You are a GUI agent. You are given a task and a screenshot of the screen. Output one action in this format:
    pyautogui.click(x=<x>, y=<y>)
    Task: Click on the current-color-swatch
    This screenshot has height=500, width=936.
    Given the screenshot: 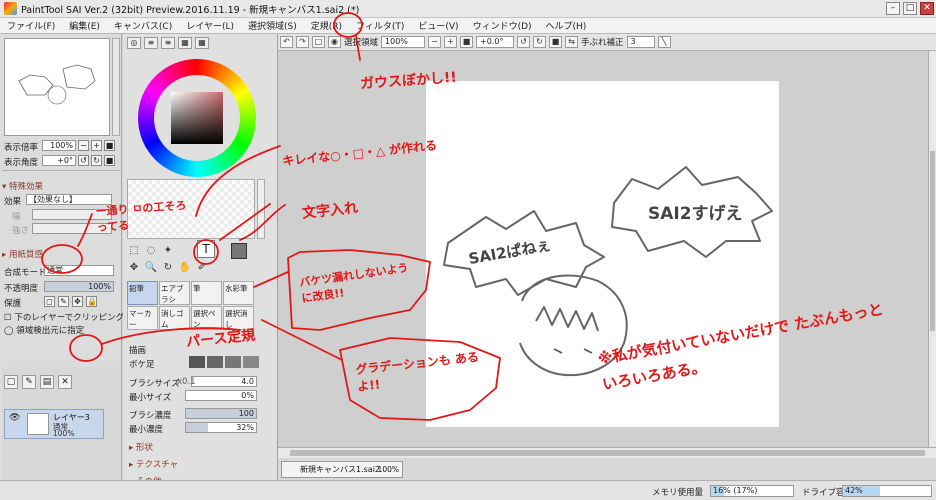 What is the action you would take?
    pyautogui.click(x=239, y=251)
    